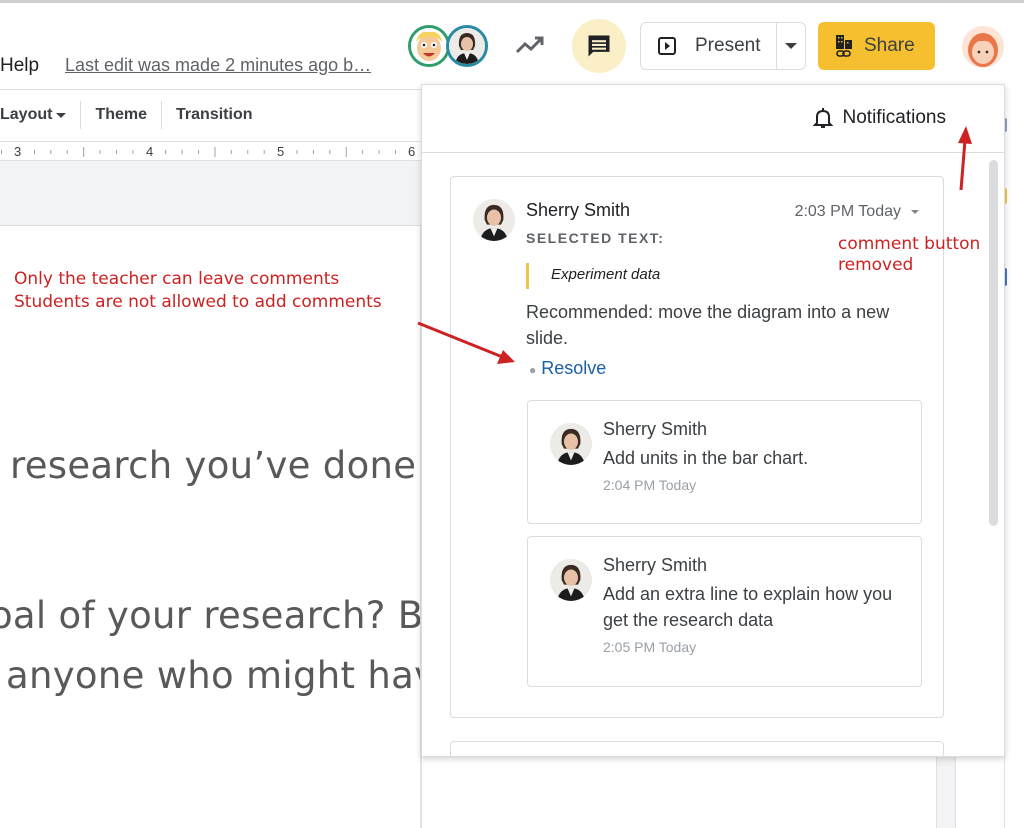 The height and width of the screenshot is (828, 1024). I want to click on present-options-dropdown, so click(791, 46).